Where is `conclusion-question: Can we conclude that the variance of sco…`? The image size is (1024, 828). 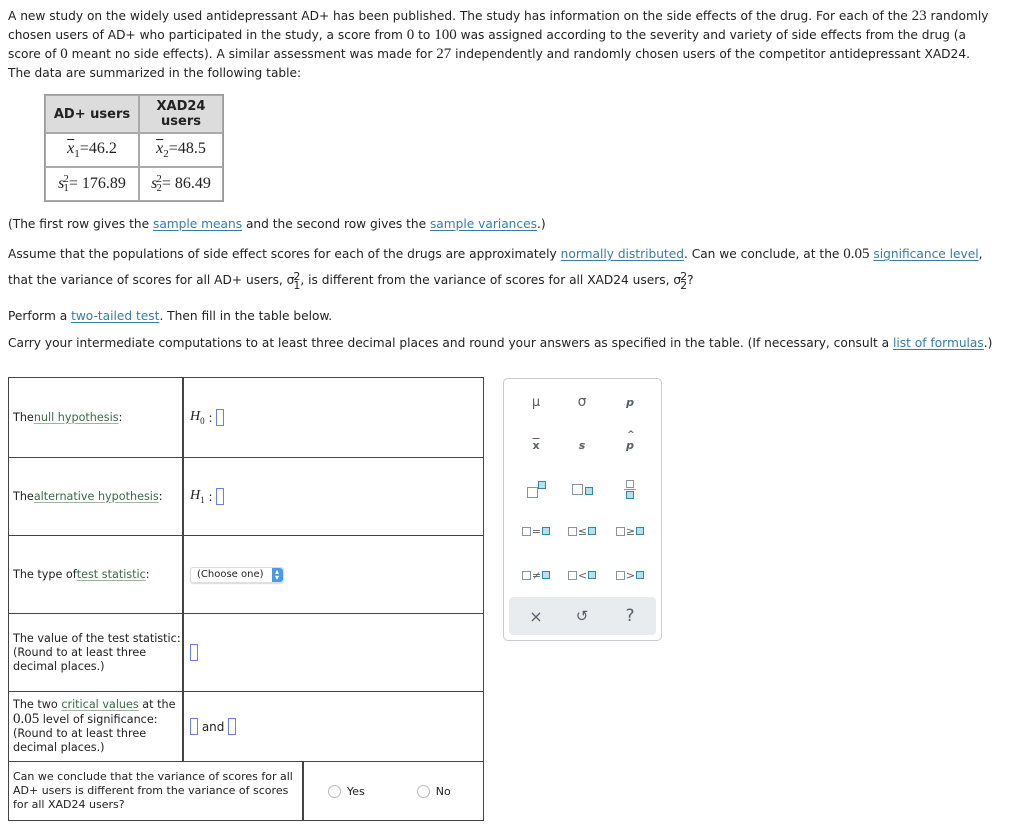 conclusion-question: Can we conclude that the variance of sco… is located at coordinates (153, 790).